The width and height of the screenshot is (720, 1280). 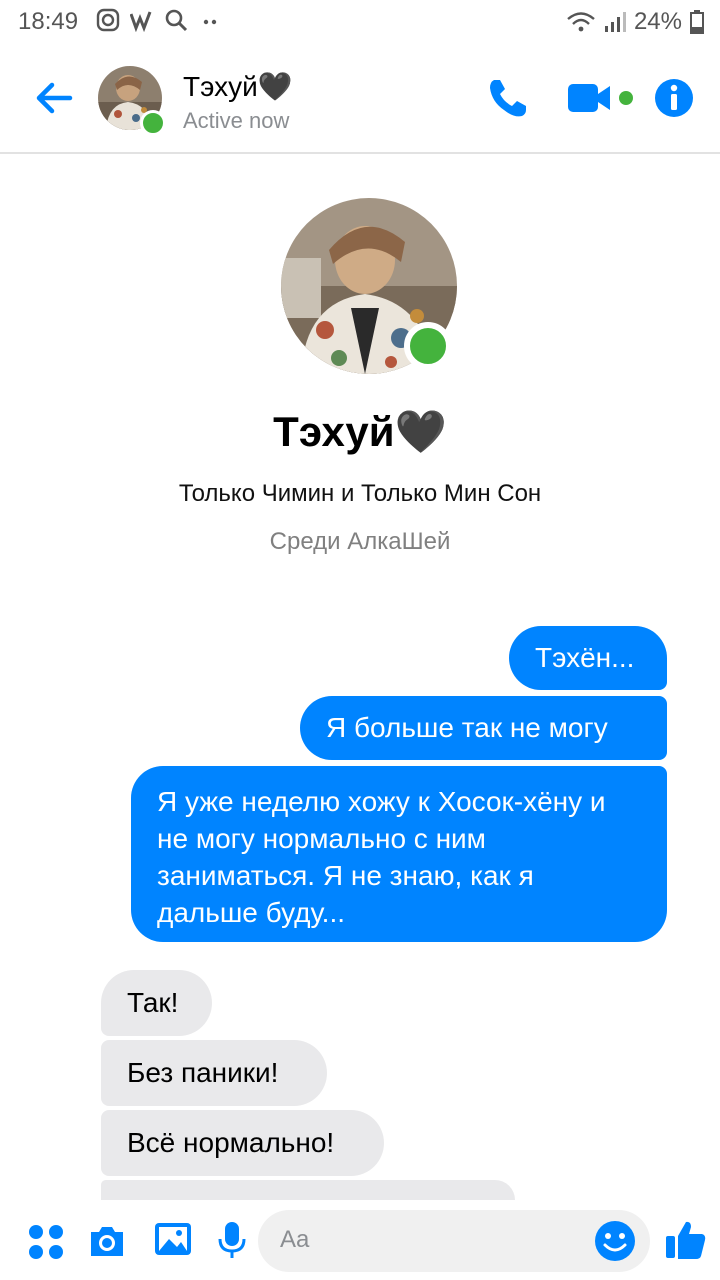 What do you see at coordinates (657, 21) in the screenshot?
I see `battery-percent: 24%` at bounding box center [657, 21].